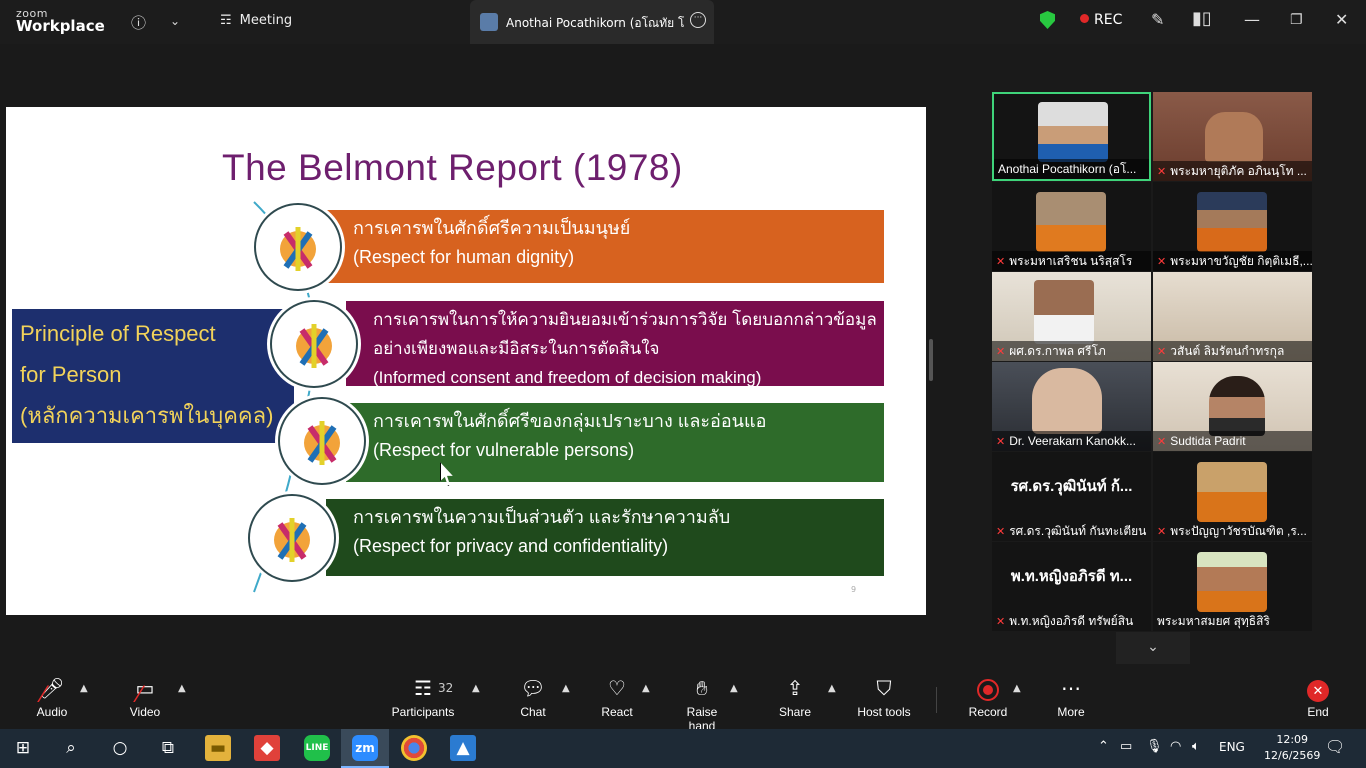 The image size is (1366, 768). I want to click on principle-line-2: for Person, so click(71, 374).